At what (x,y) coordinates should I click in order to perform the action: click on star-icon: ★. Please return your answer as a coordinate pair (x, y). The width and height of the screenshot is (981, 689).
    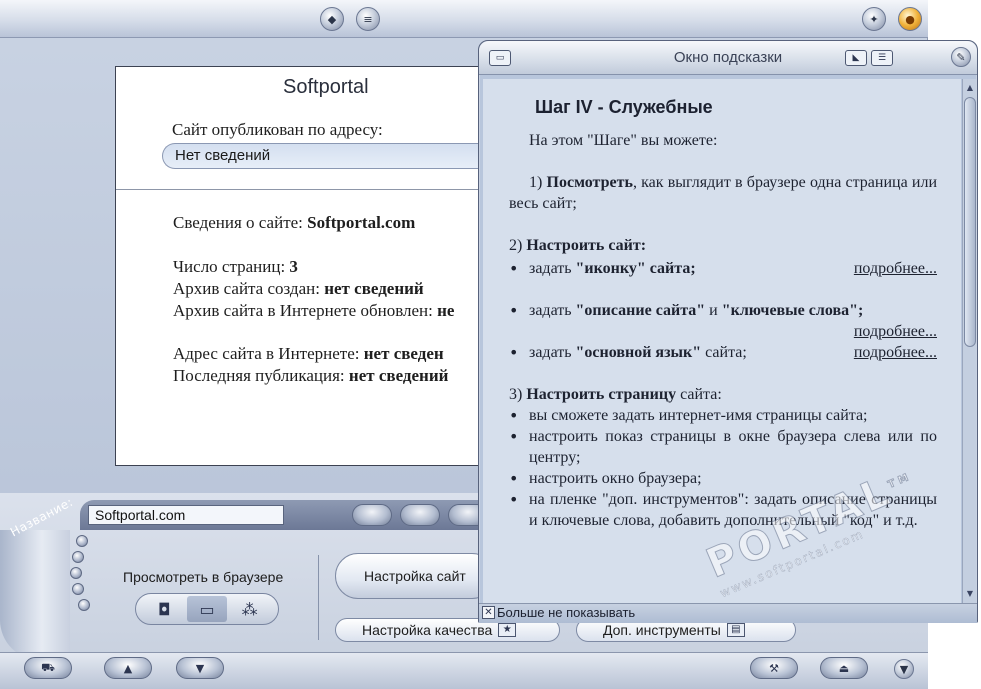
    Looking at the image, I should click on (507, 630).